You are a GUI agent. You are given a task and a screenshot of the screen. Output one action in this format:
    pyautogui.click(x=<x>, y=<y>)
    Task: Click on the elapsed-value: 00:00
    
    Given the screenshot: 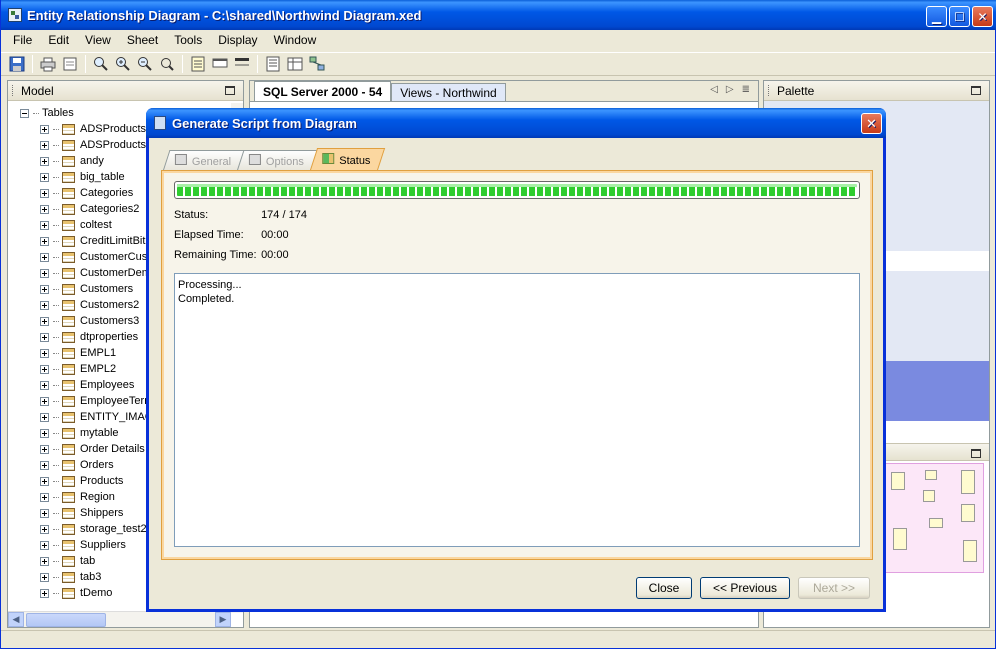 What is the action you would take?
    pyautogui.click(x=275, y=235)
    